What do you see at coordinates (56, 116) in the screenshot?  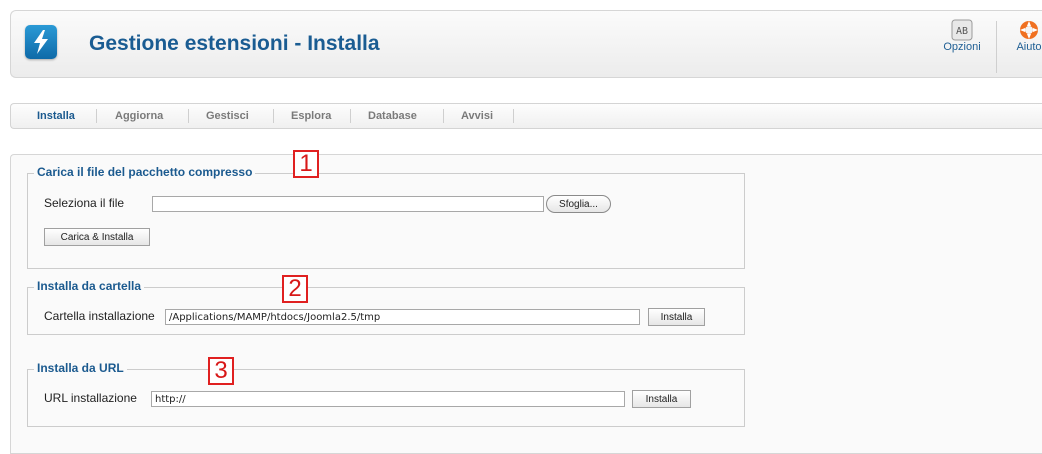 I see `tab-installa: Installa` at bounding box center [56, 116].